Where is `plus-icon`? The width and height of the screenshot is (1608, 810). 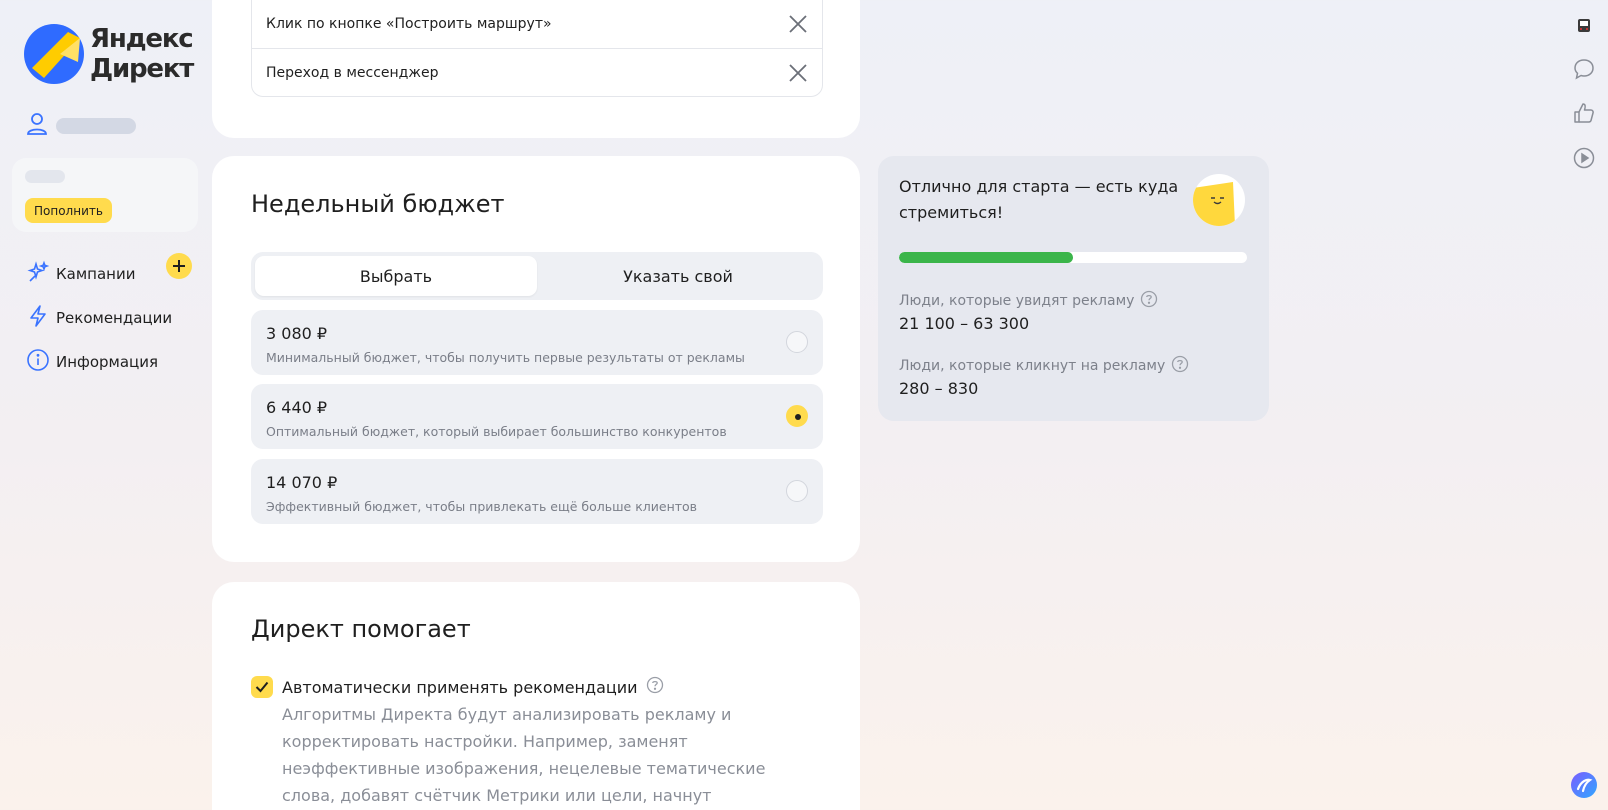 plus-icon is located at coordinates (179, 266).